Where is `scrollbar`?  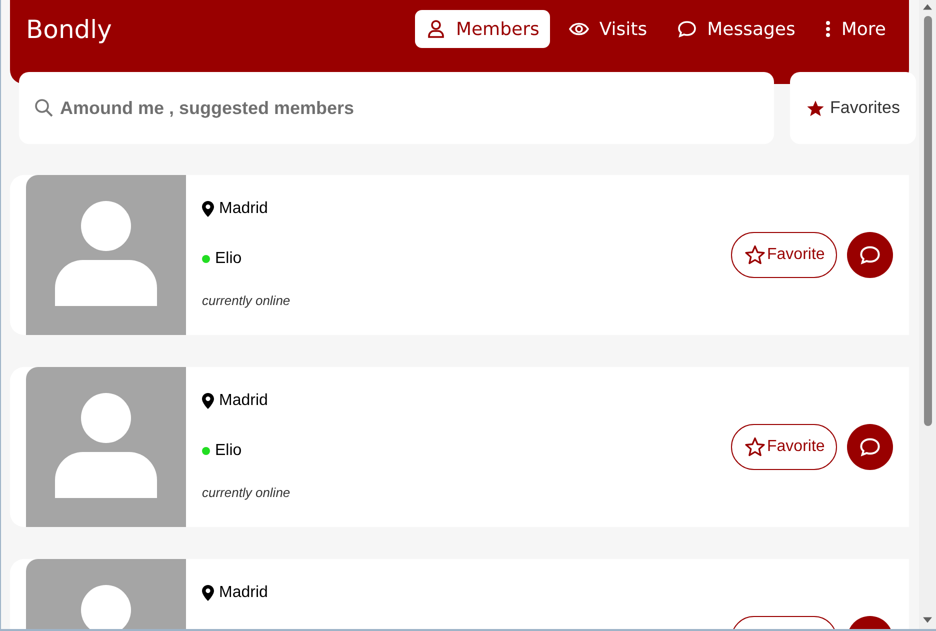
scrollbar is located at coordinates (927, 314).